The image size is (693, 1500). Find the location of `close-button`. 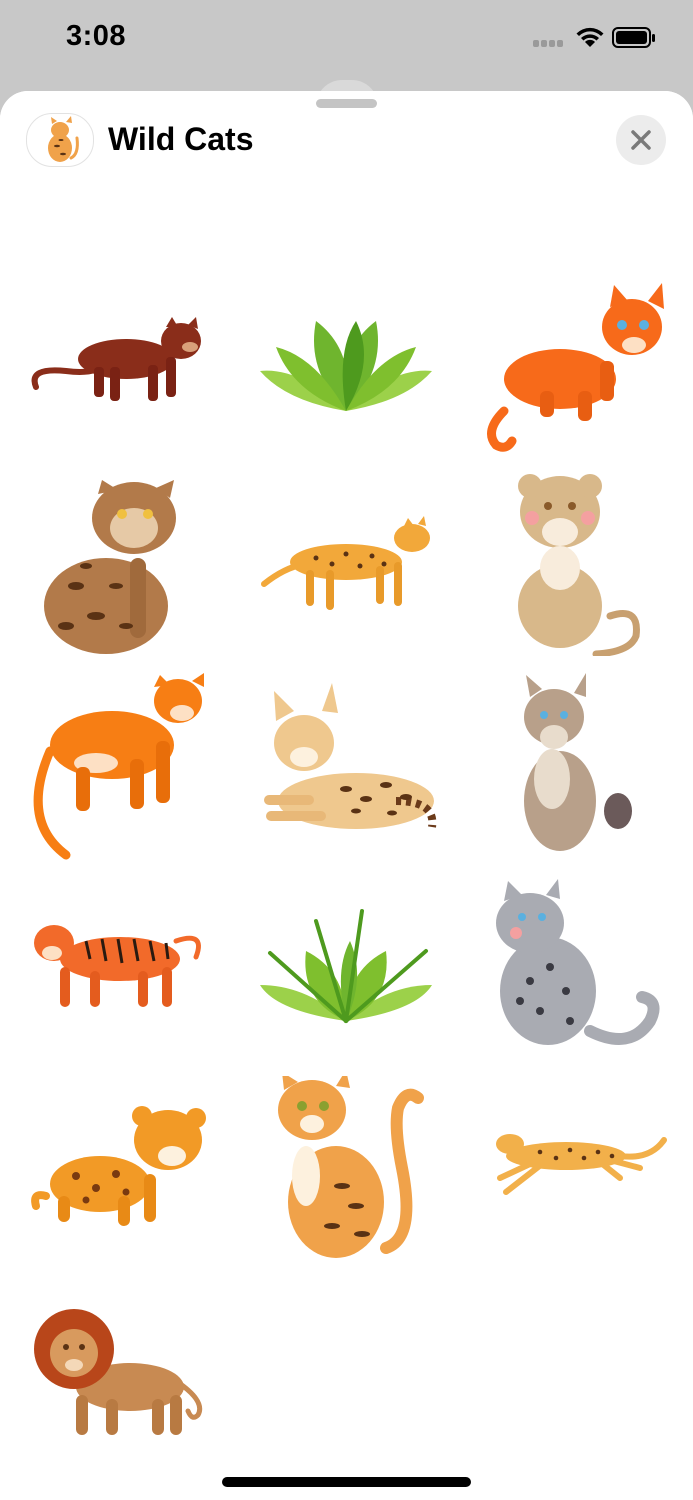

close-button is located at coordinates (641, 140).